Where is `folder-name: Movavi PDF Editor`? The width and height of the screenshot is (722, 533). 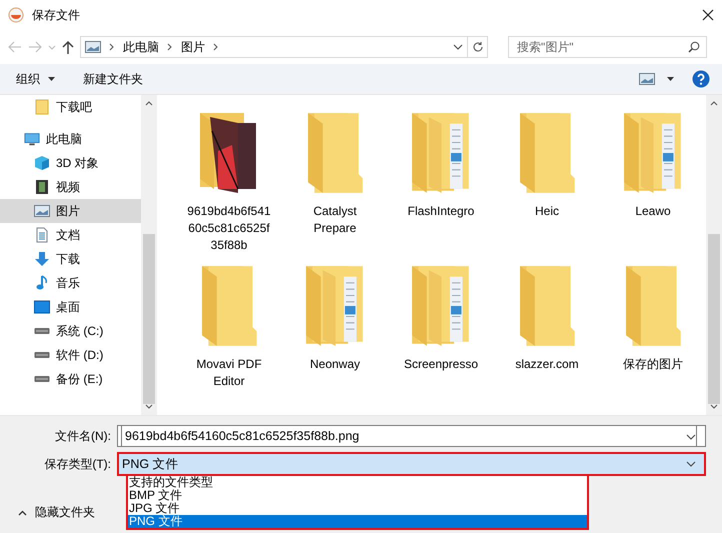
folder-name: Movavi PDF Editor is located at coordinates (229, 373).